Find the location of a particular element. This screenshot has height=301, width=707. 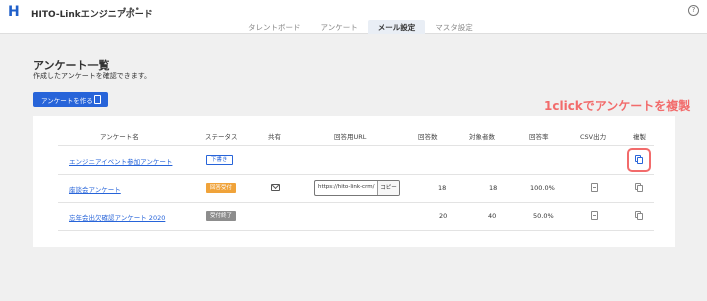

tab-mail-settings: メール設定 is located at coordinates (396, 27).